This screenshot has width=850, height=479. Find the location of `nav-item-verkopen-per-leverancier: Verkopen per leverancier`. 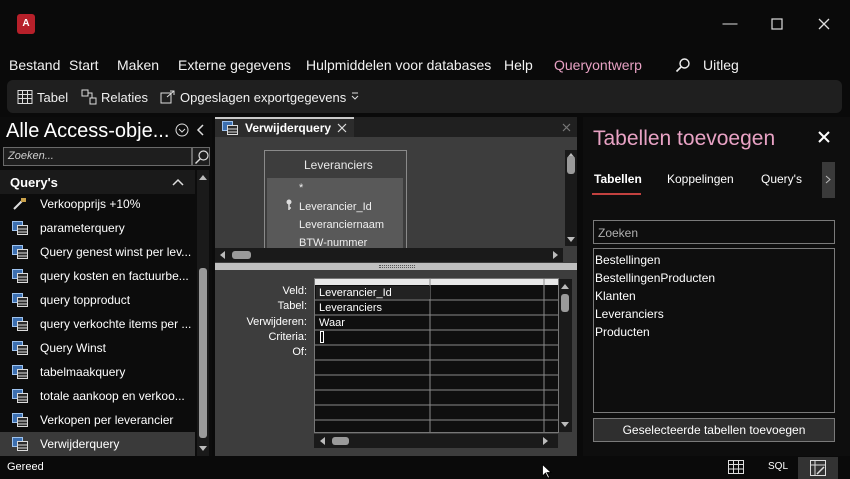

nav-item-verkopen-per-leverancier: Verkopen per leverancier is located at coordinates (97, 420).